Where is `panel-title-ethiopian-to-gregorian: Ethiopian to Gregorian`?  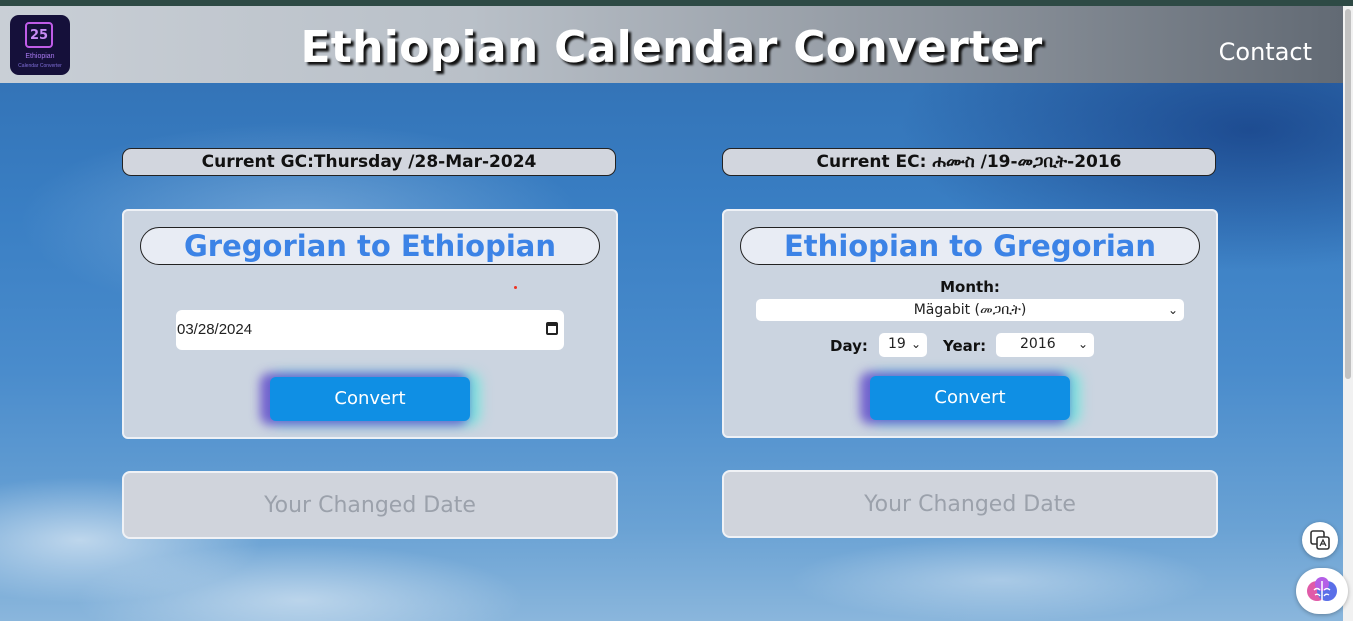 panel-title-ethiopian-to-gregorian: Ethiopian to Gregorian is located at coordinates (970, 246).